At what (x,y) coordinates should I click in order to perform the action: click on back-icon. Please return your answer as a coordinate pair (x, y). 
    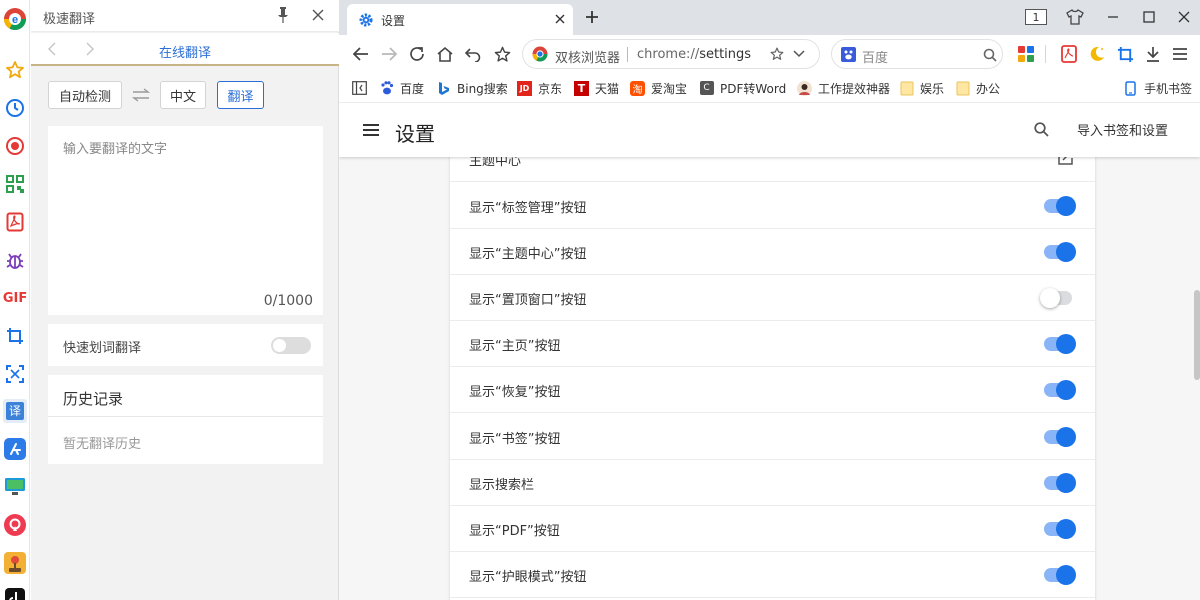
    Looking at the image, I should click on (361, 54).